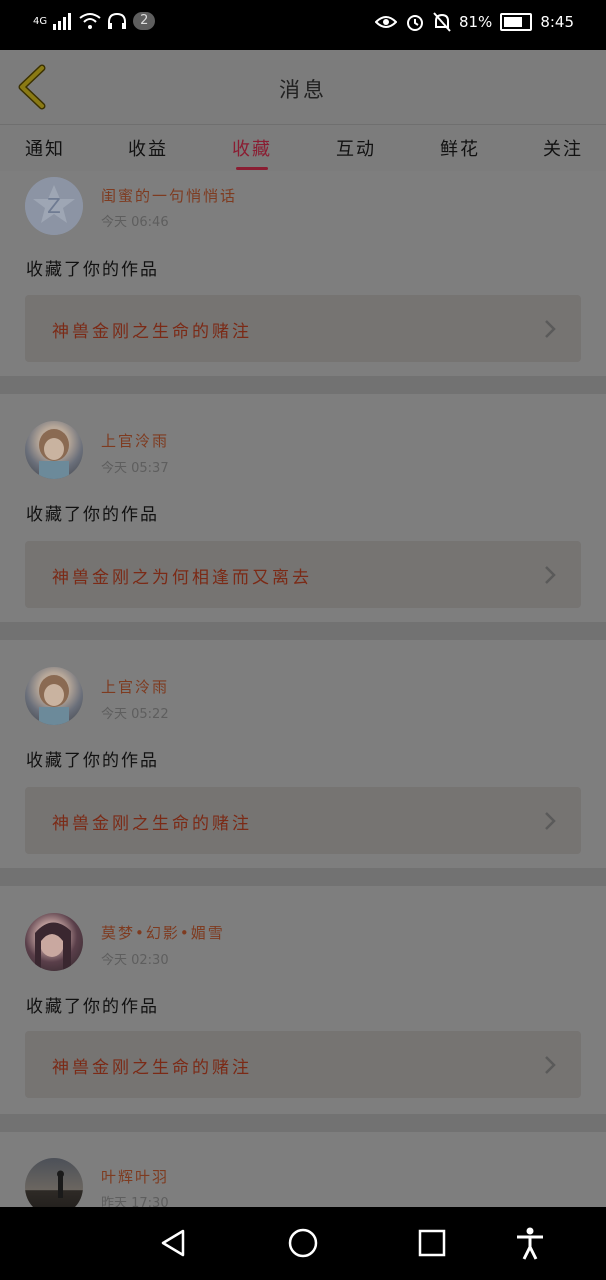 This screenshot has height=1280, width=606. Describe the element at coordinates (356, 148) in the screenshot. I see `tab-interaction: 互动` at that location.